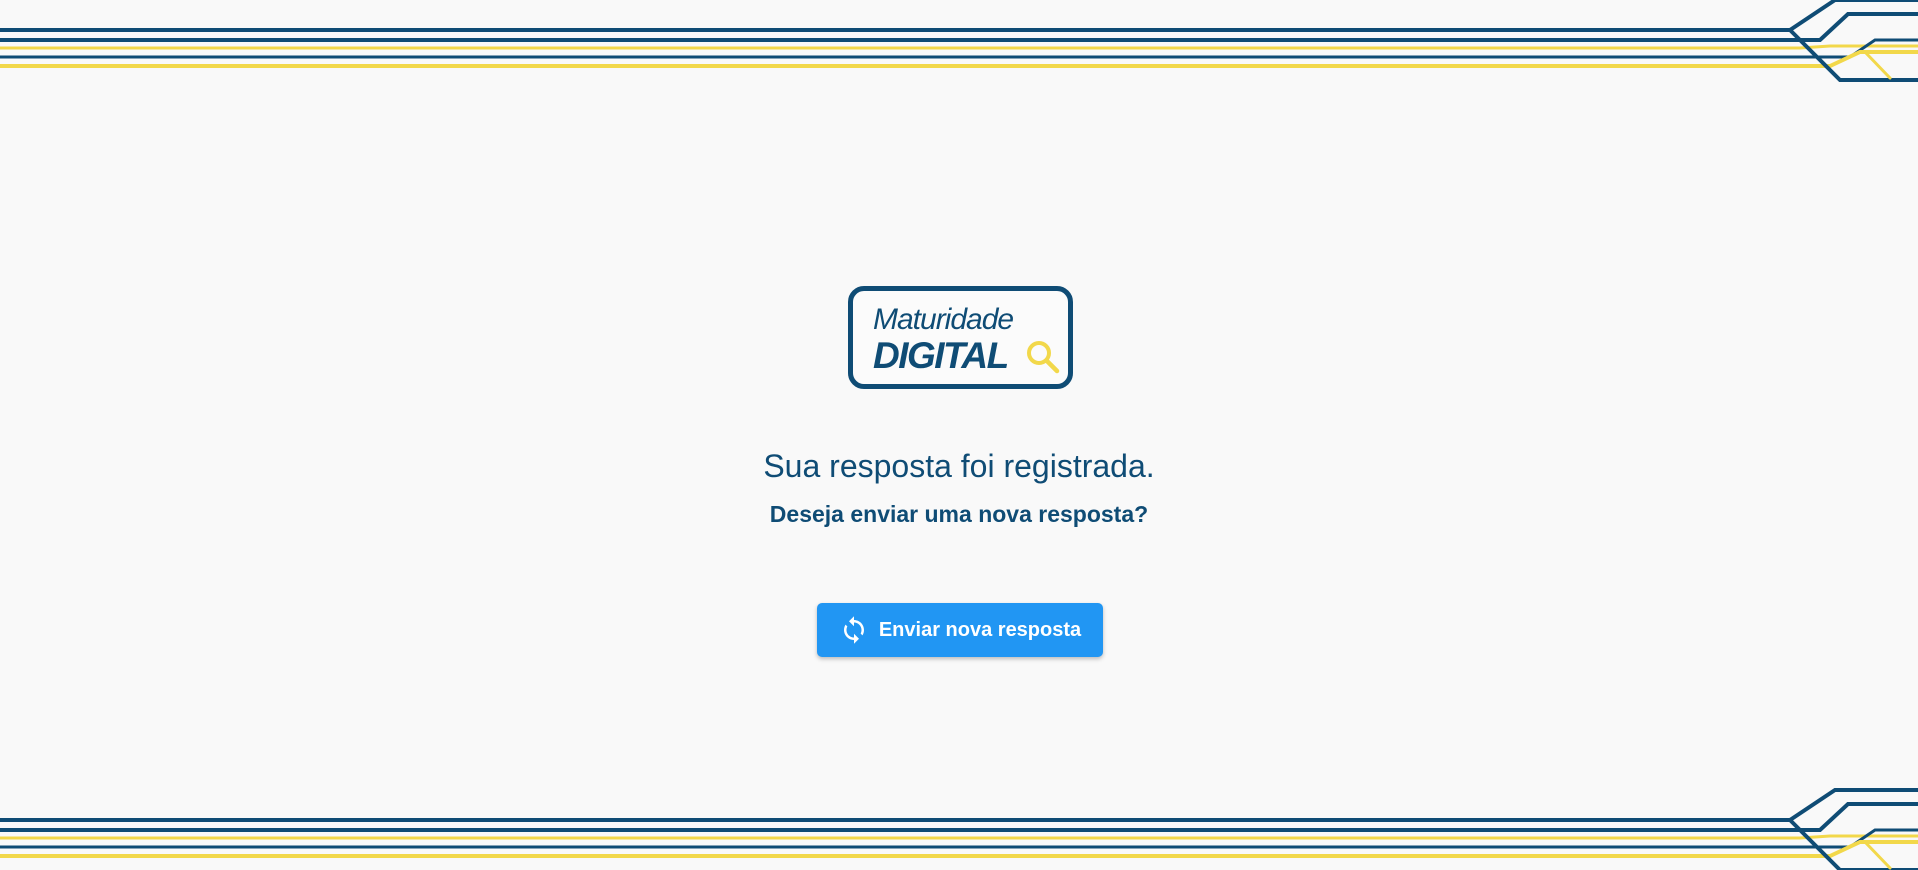 This screenshot has height=870, width=1918. I want to click on maturidade-digital-logo: Maturidade DIGITAL, so click(960, 337).